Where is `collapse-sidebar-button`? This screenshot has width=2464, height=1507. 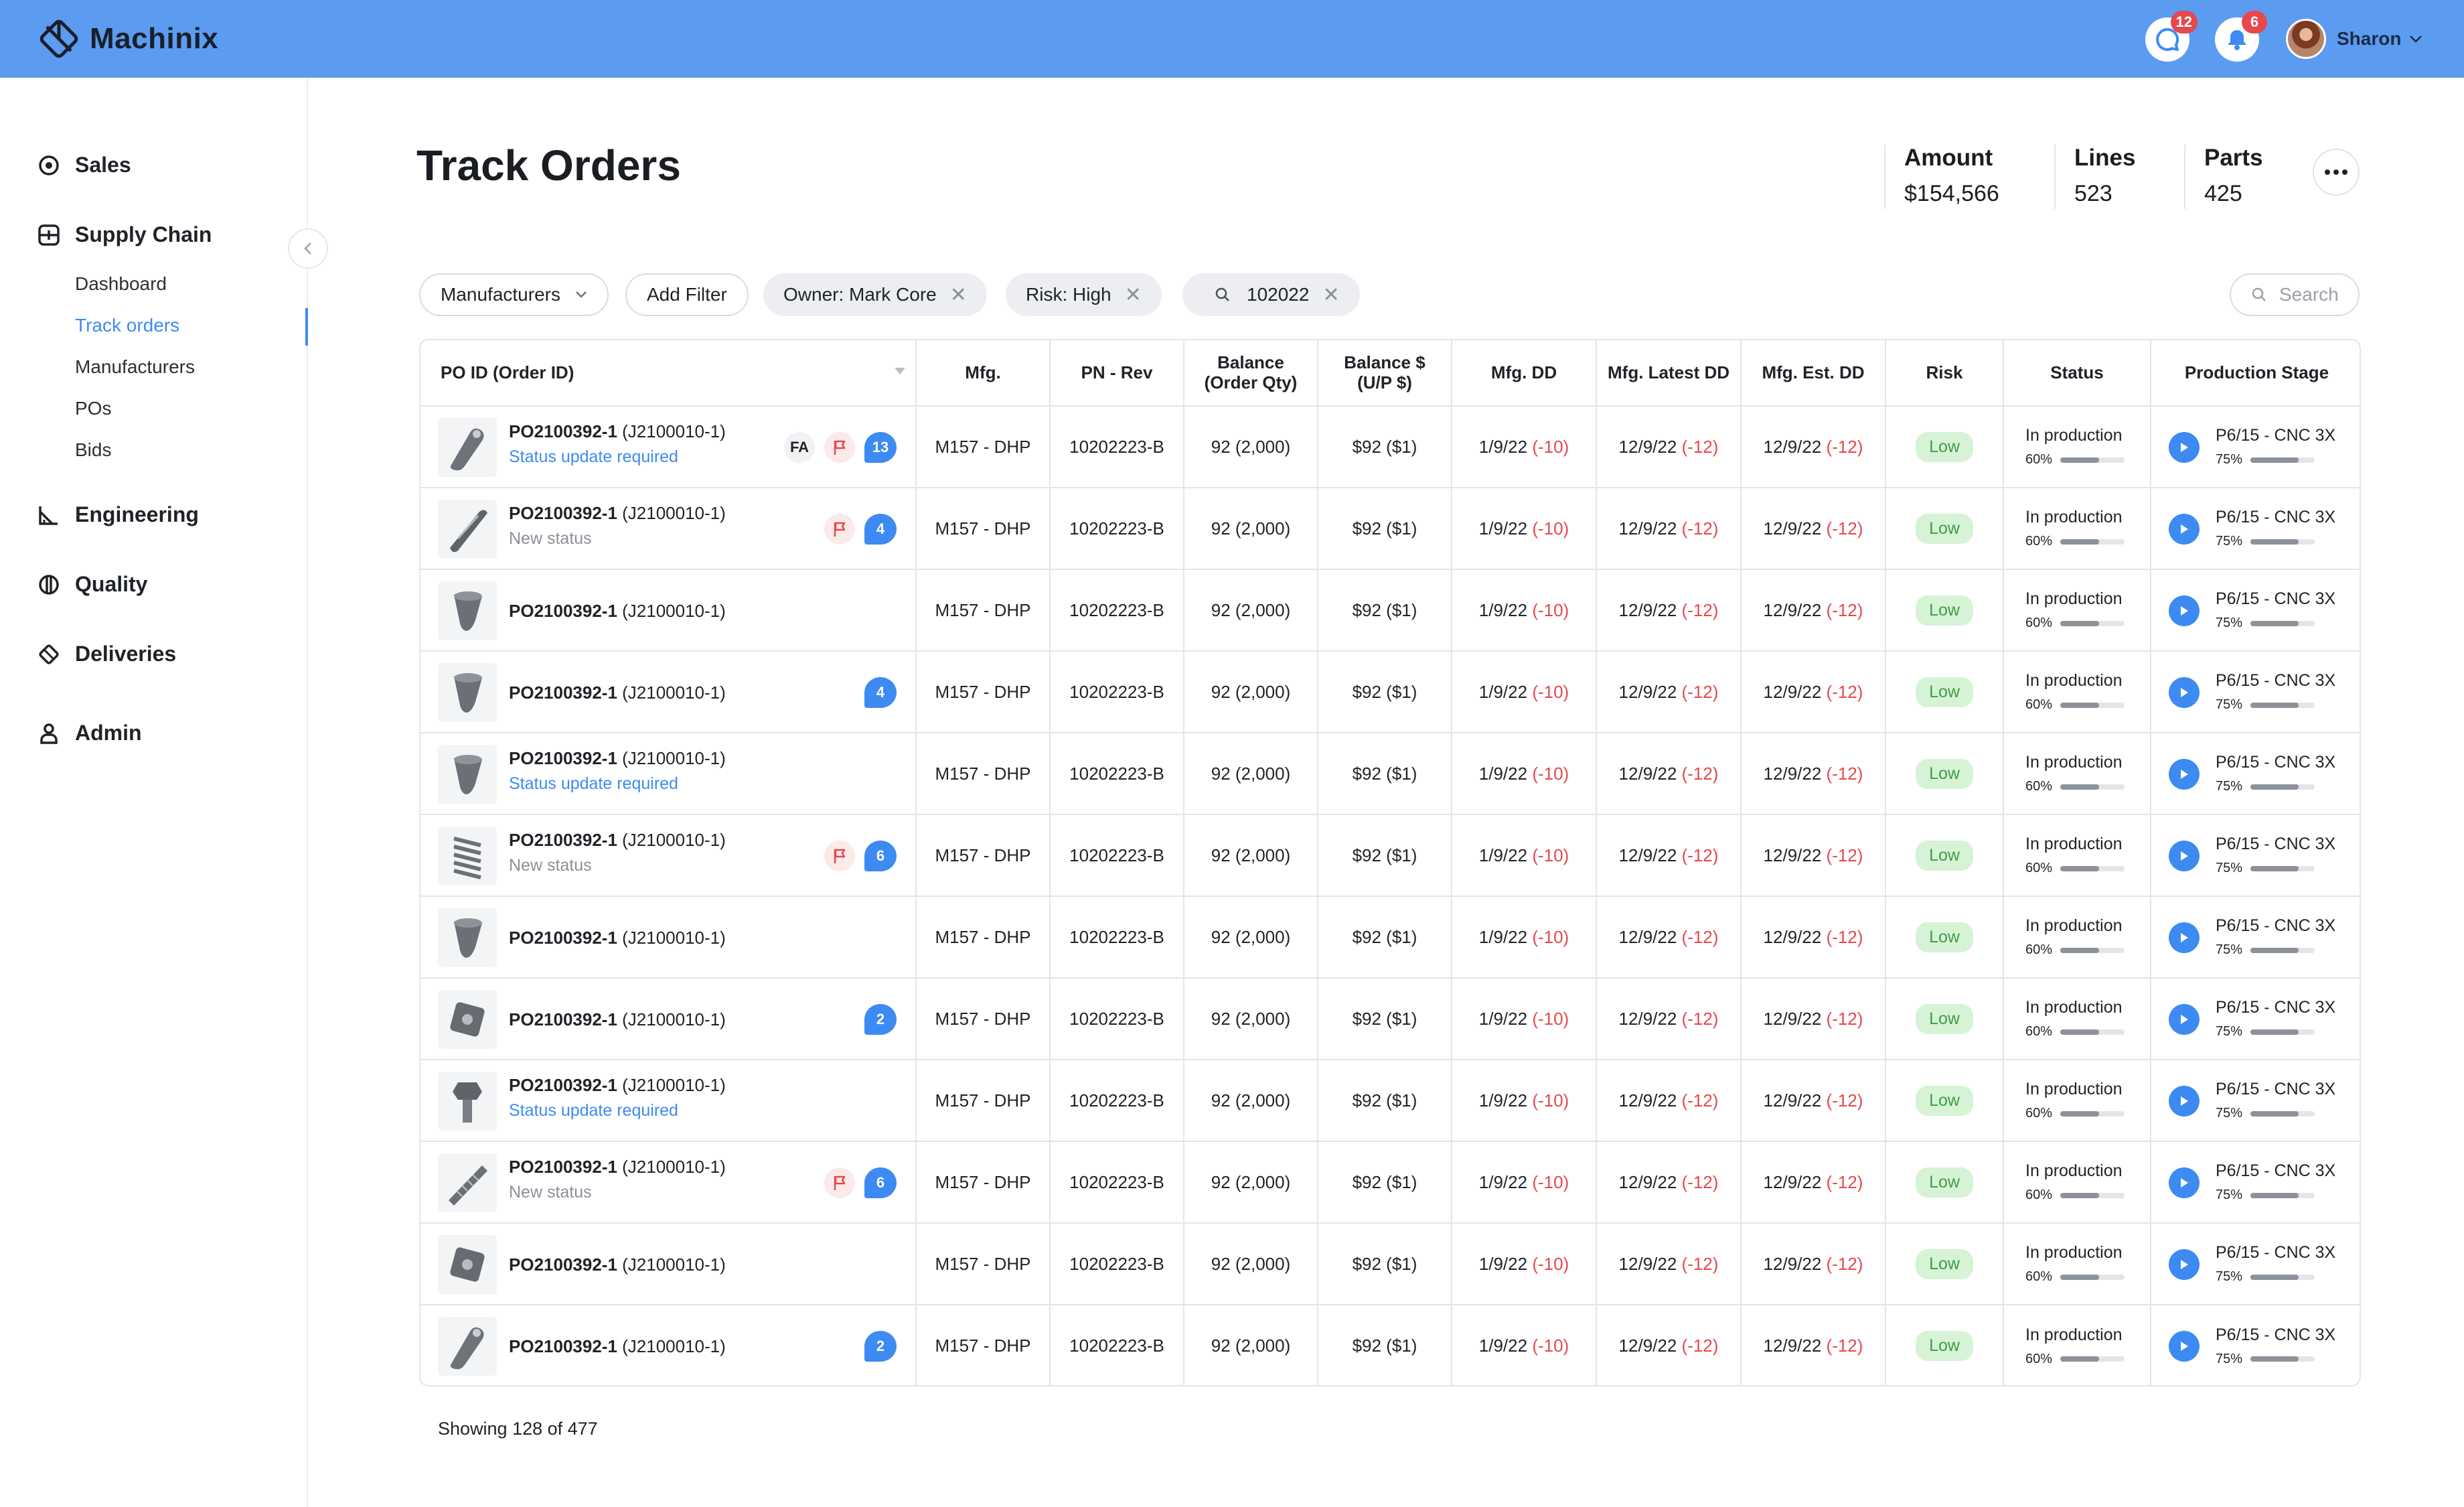 collapse-sidebar-button is located at coordinates (308, 249).